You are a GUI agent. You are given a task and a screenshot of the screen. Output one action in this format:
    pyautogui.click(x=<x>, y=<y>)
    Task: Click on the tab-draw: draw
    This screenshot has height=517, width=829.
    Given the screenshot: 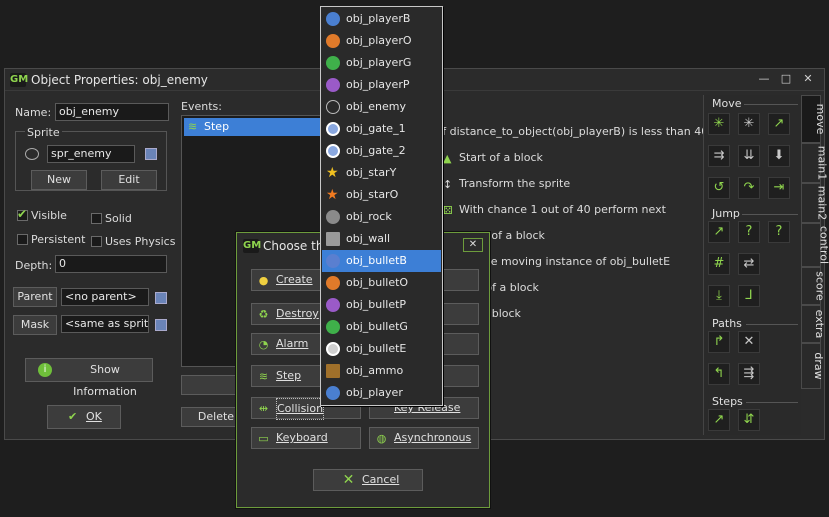 What is the action you would take?
    pyautogui.click(x=813, y=366)
    